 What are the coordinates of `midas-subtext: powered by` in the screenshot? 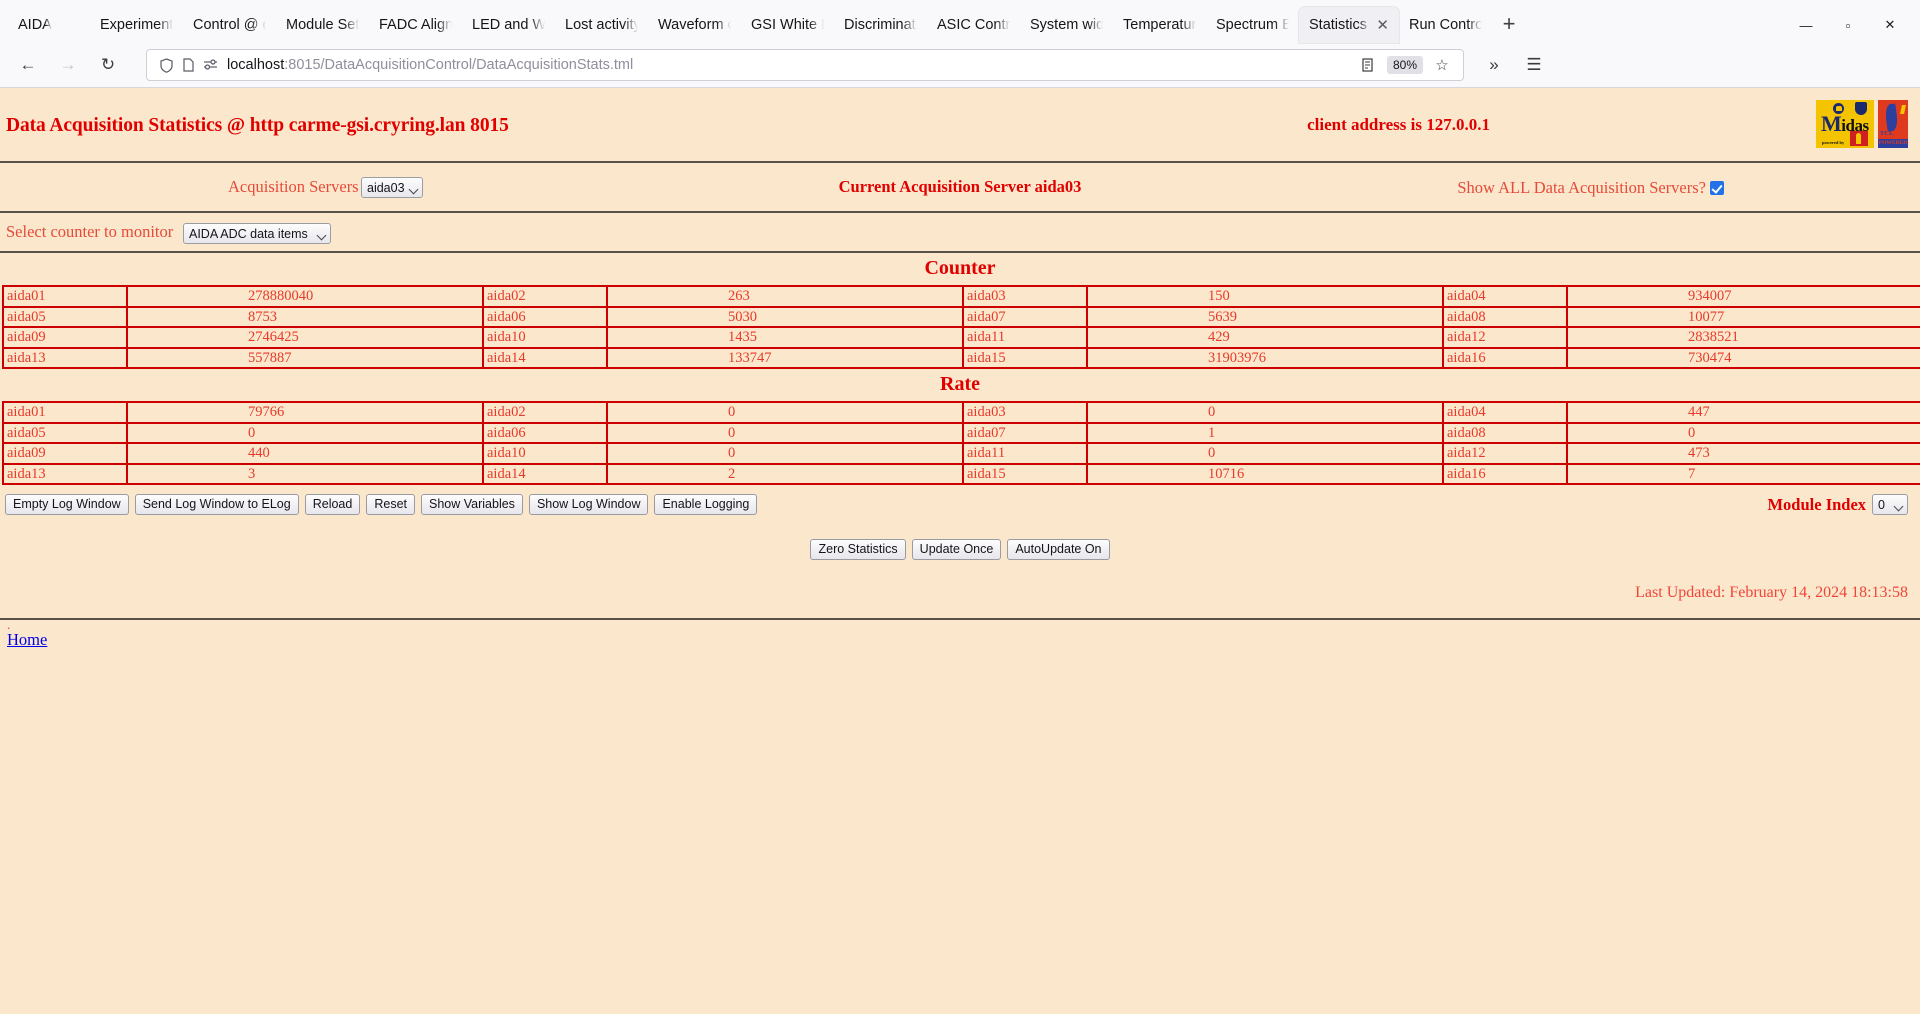 It's located at (1833, 142).